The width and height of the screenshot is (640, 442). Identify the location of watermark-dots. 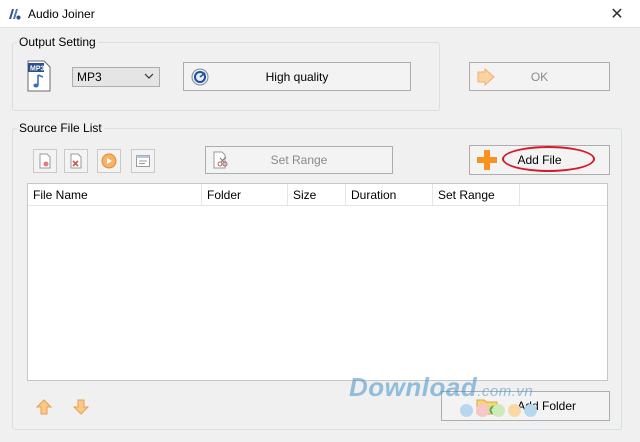
(498, 410).